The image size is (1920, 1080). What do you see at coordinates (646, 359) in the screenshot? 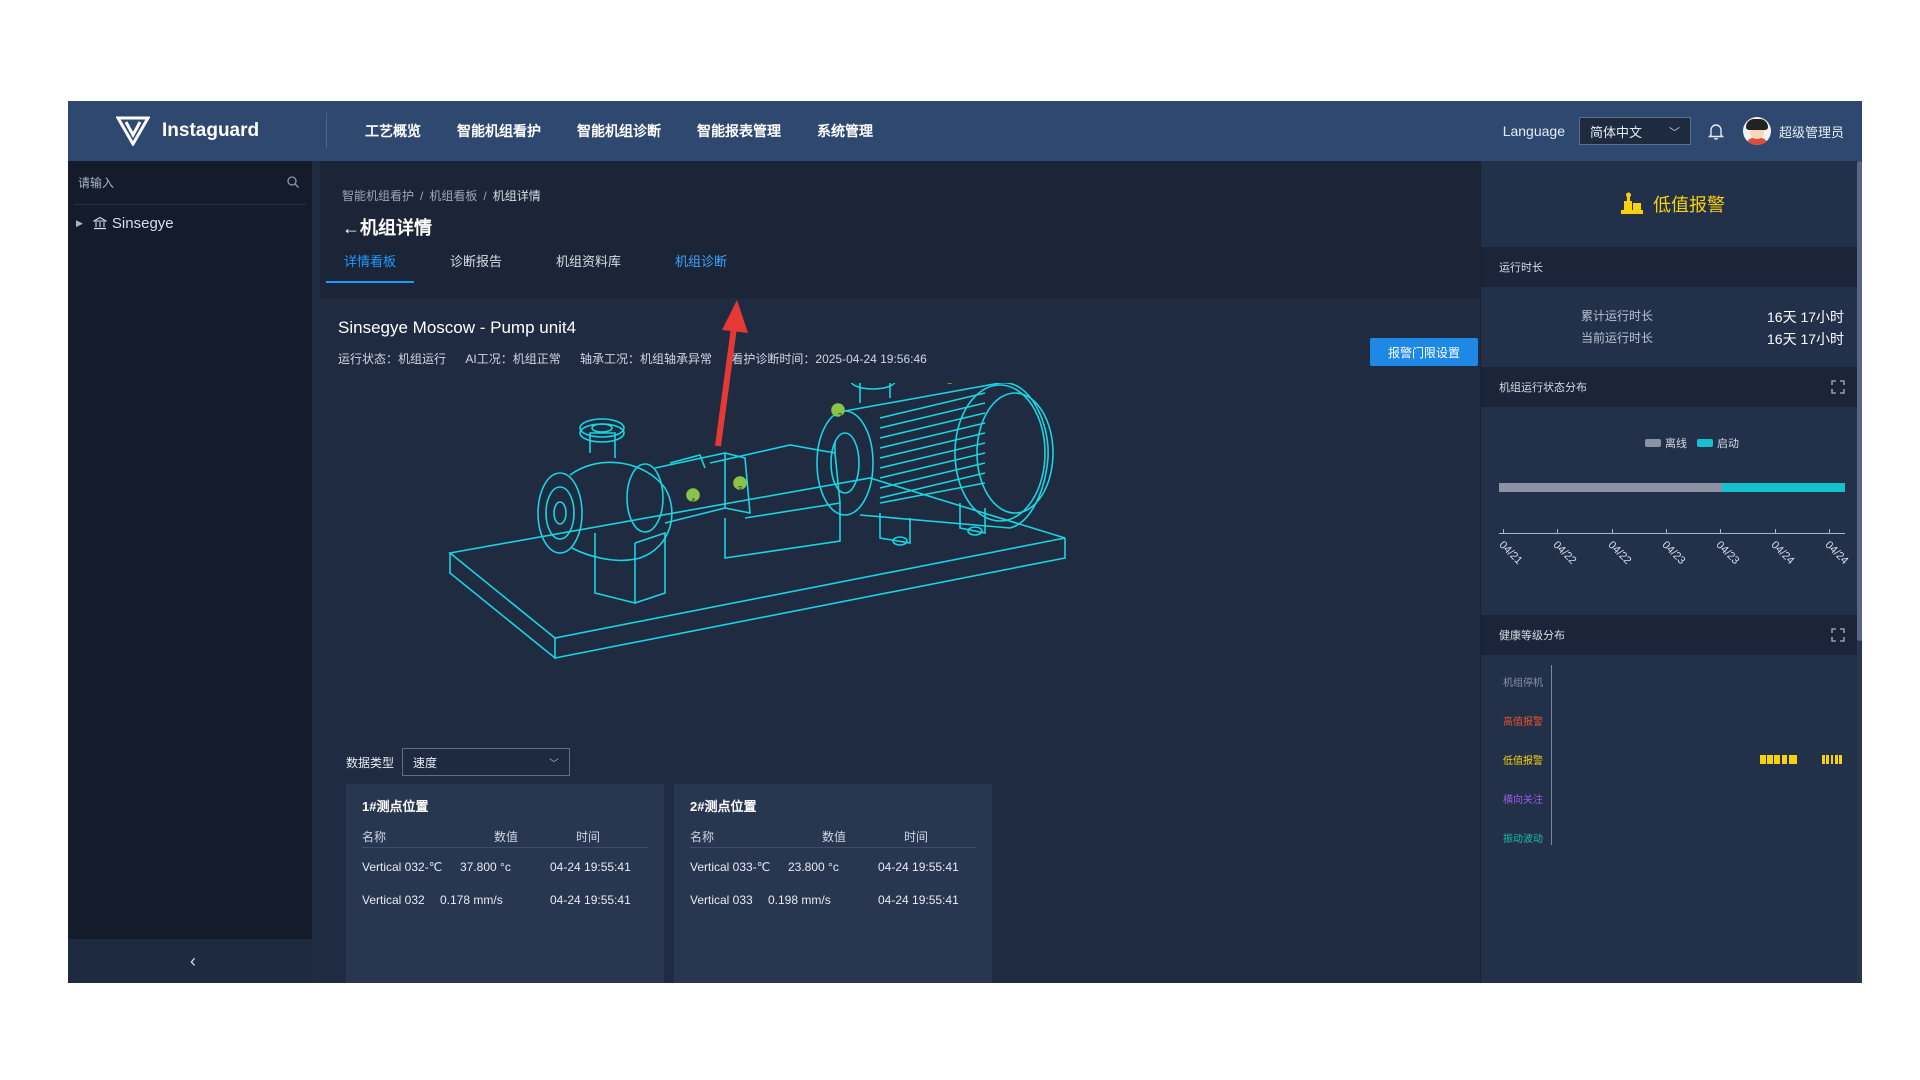
I see `status-bearing-condition: 轴承工况：机组轴承异常` at bounding box center [646, 359].